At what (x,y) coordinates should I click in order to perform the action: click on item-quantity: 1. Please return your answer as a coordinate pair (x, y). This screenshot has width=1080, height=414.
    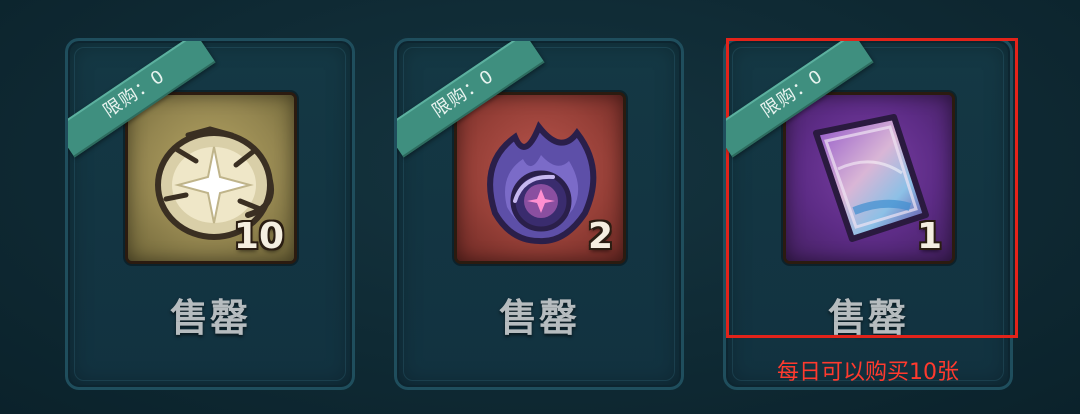
    Looking at the image, I should click on (929, 236).